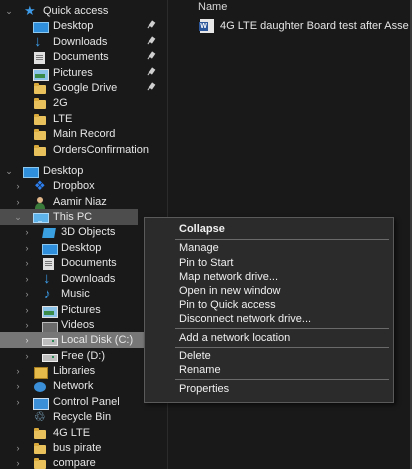 This screenshot has height=469, width=412. What do you see at coordinates (69, 217) in the screenshot?
I see `tree-item-this-pc: ⌄ This PC` at bounding box center [69, 217].